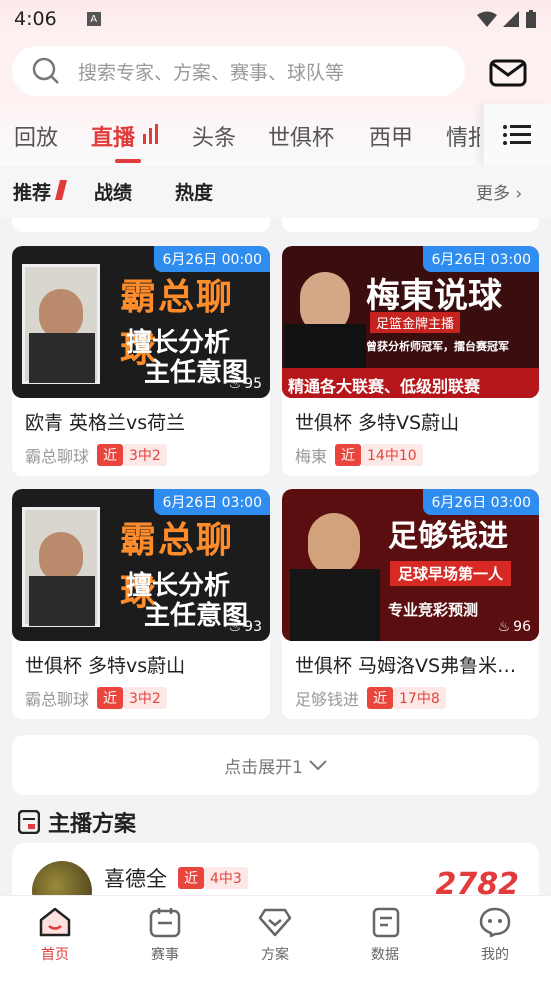 The height and width of the screenshot is (981, 551). I want to click on heat-count: ♨ 93, so click(245, 627).